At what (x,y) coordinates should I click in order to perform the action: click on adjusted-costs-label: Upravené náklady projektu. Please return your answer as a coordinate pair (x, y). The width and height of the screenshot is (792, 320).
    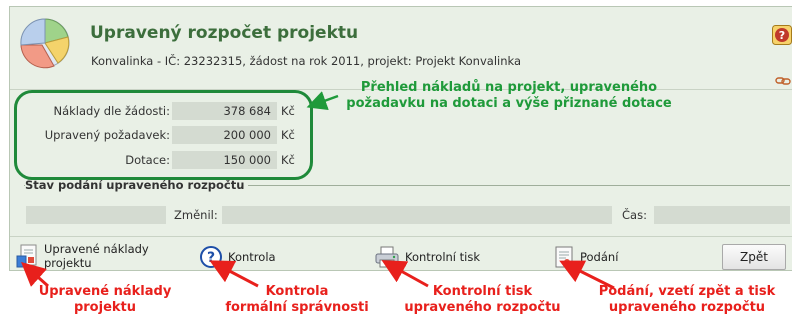
    Looking at the image, I should click on (96, 256).